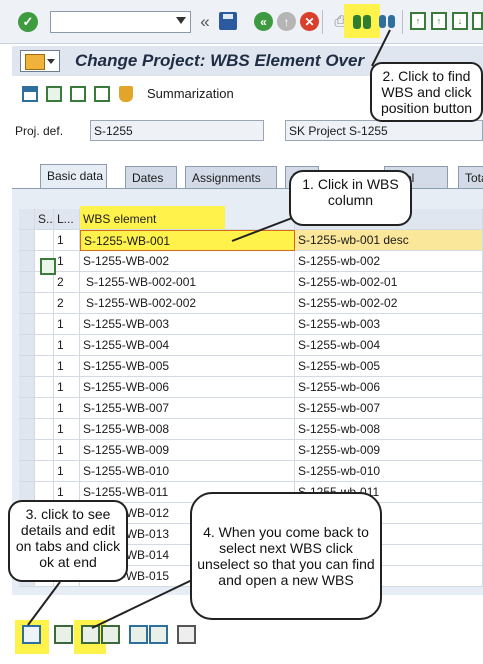 This screenshot has height=664, width=483. I want to click on callout-3-pointer, so click(44, 603).